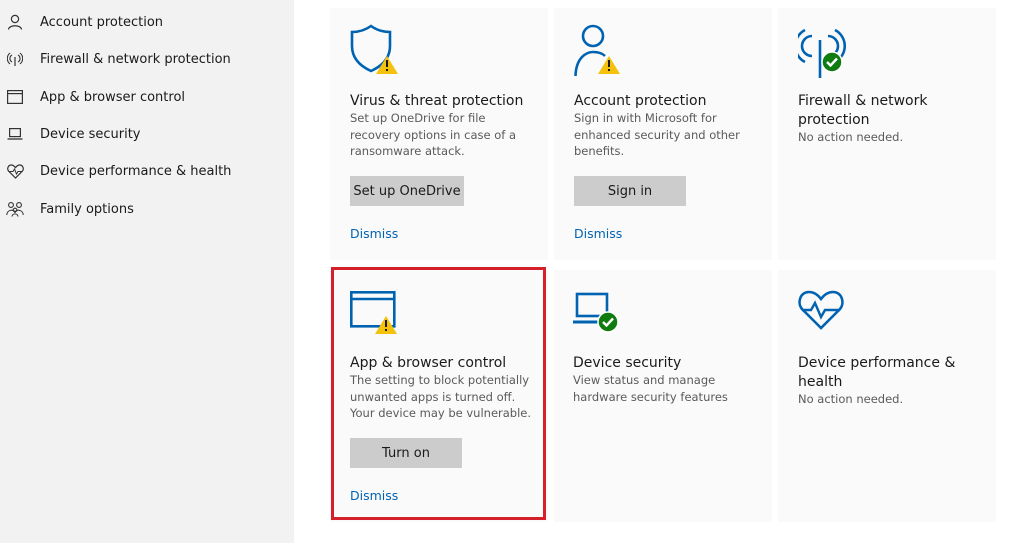  Describe the element at coordinates (407, 191) in the screenshot. I see `set-up-onedrive-button: Set up OneDrive` at that location.